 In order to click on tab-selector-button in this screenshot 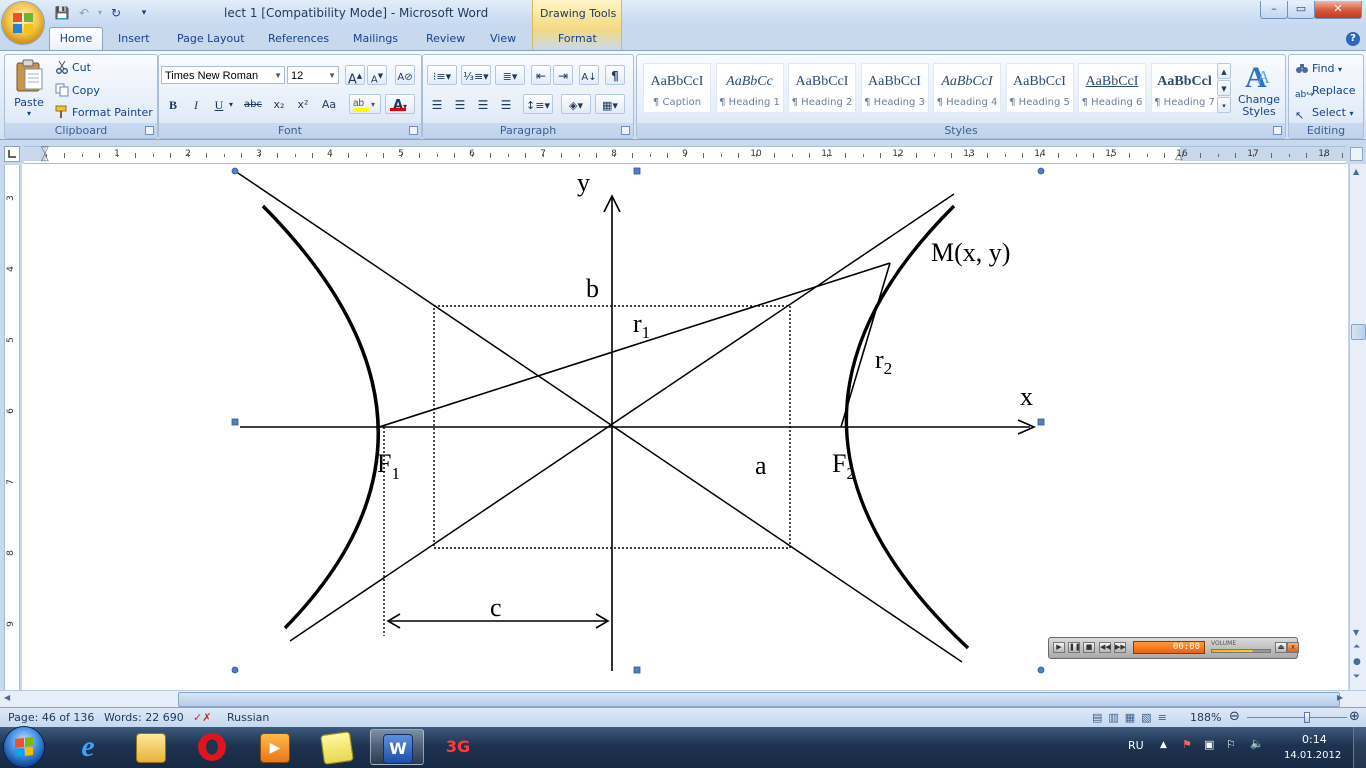, I will do `click(12, 154)`.